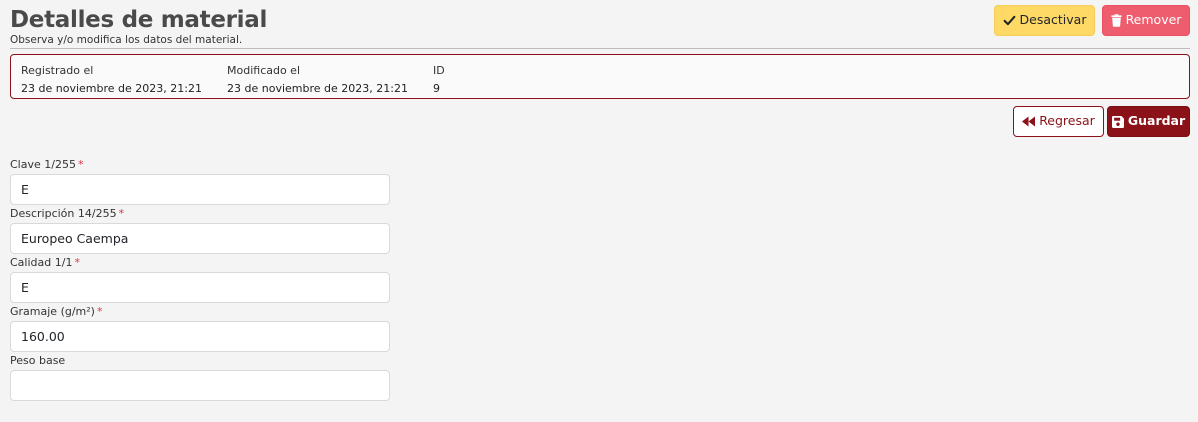 The height and width of the screenshot is (422, 1198). What do you see at coordinates (200, 385) in the screenshot?
I see `peso-base-input` at bounding box center [200, 385].